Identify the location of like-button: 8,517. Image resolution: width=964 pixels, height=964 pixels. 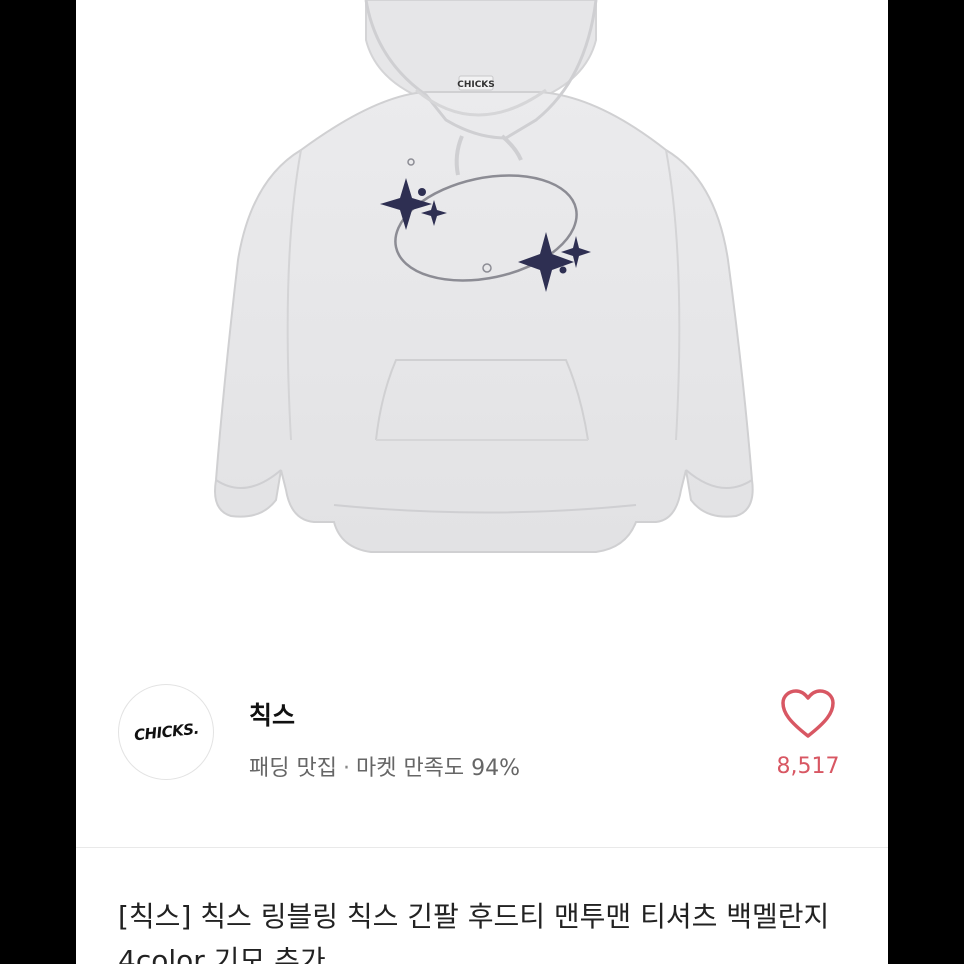
(808, 733).